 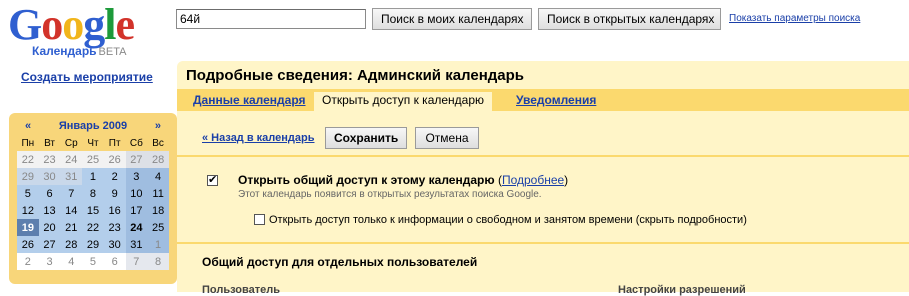 I want to click on weekday-row: Пн Вт Ср Чт Пт Сб Вс, so click(x=93, y=143).